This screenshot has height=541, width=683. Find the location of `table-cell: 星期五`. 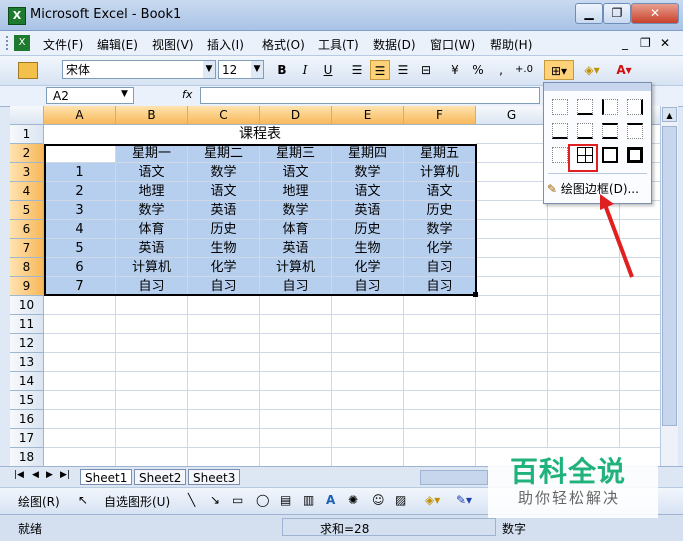

table-cell: 星期五 is located at coordinates (440, 153).